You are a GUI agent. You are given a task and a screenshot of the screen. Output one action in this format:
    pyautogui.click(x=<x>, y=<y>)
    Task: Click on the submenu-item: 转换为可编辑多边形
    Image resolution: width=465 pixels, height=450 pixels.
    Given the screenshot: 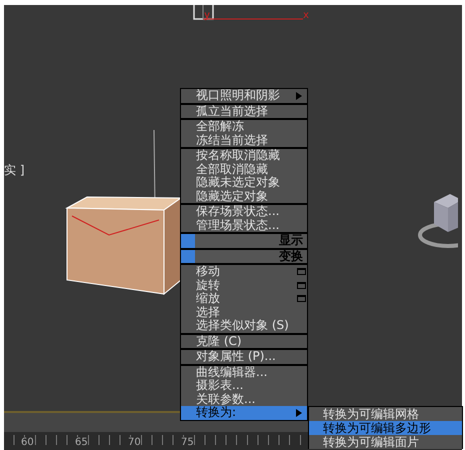 What is the action you would take?
    pyautogui.click(x=385, y=428)
    